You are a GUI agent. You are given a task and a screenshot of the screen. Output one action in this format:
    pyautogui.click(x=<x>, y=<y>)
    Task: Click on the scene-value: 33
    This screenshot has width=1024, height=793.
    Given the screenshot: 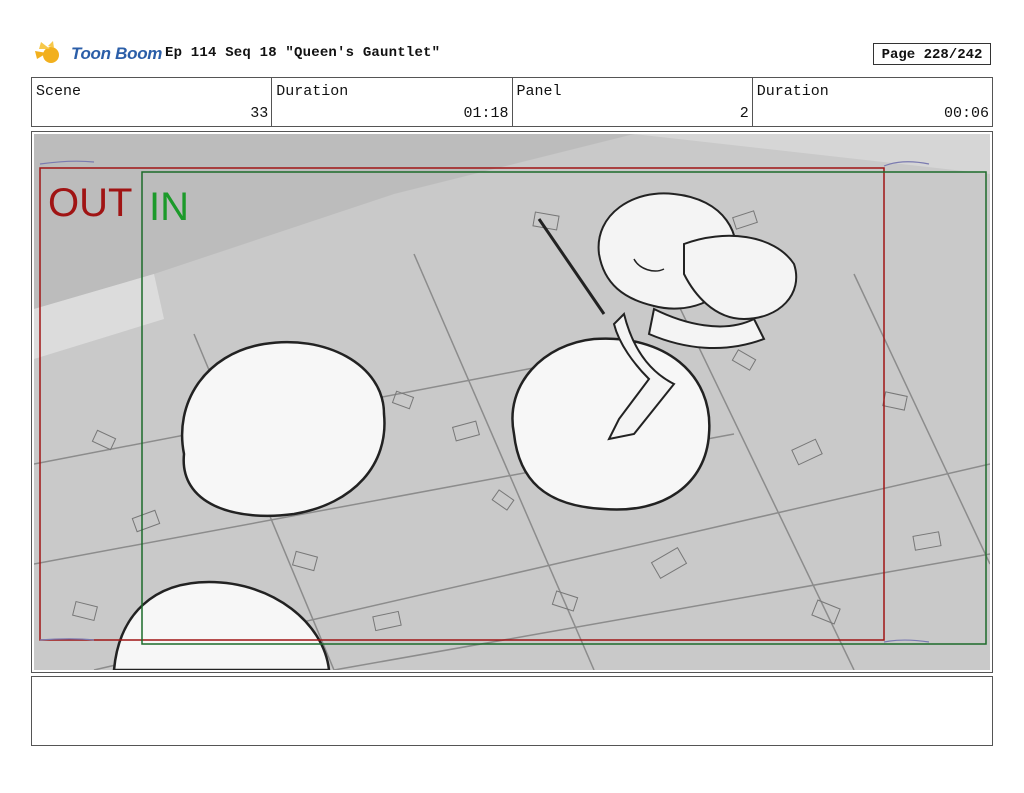 What is the action you would take?
    pyautogui.click(x=259, y=113)
    